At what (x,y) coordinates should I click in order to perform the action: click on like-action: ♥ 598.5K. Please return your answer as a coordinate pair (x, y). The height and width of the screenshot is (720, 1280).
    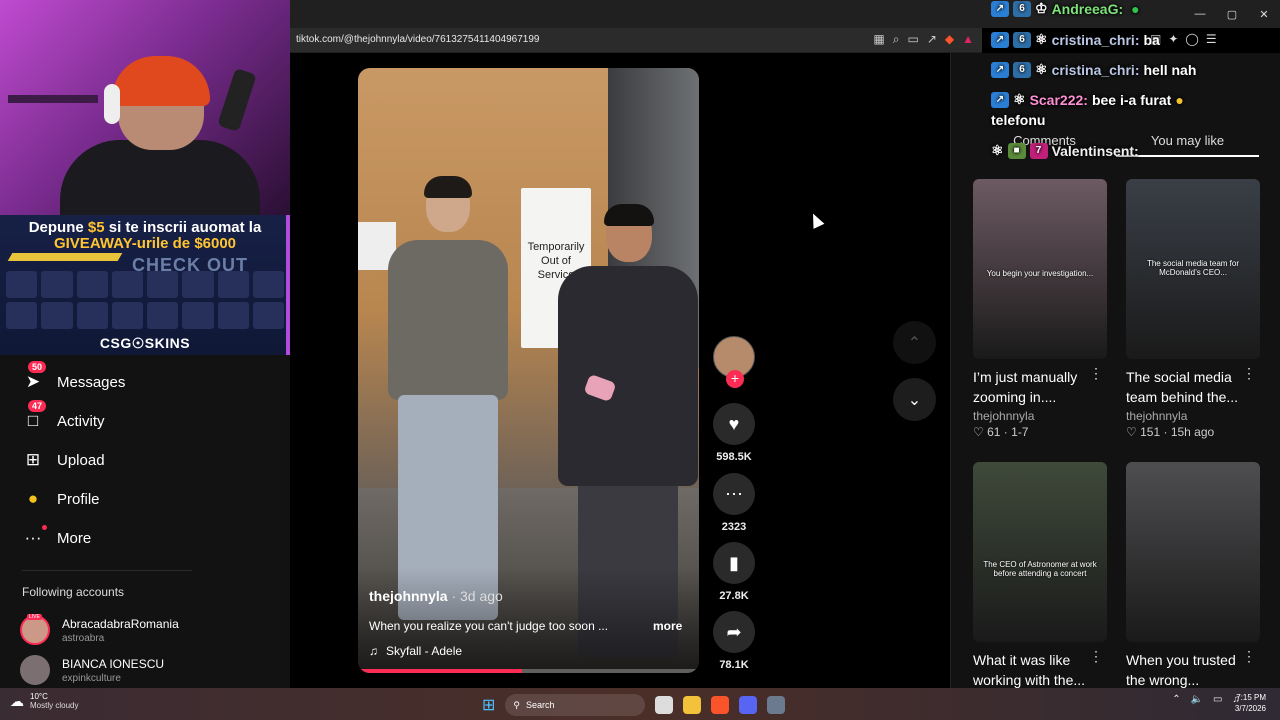
    Looking at the image, I should click on (734, 433).